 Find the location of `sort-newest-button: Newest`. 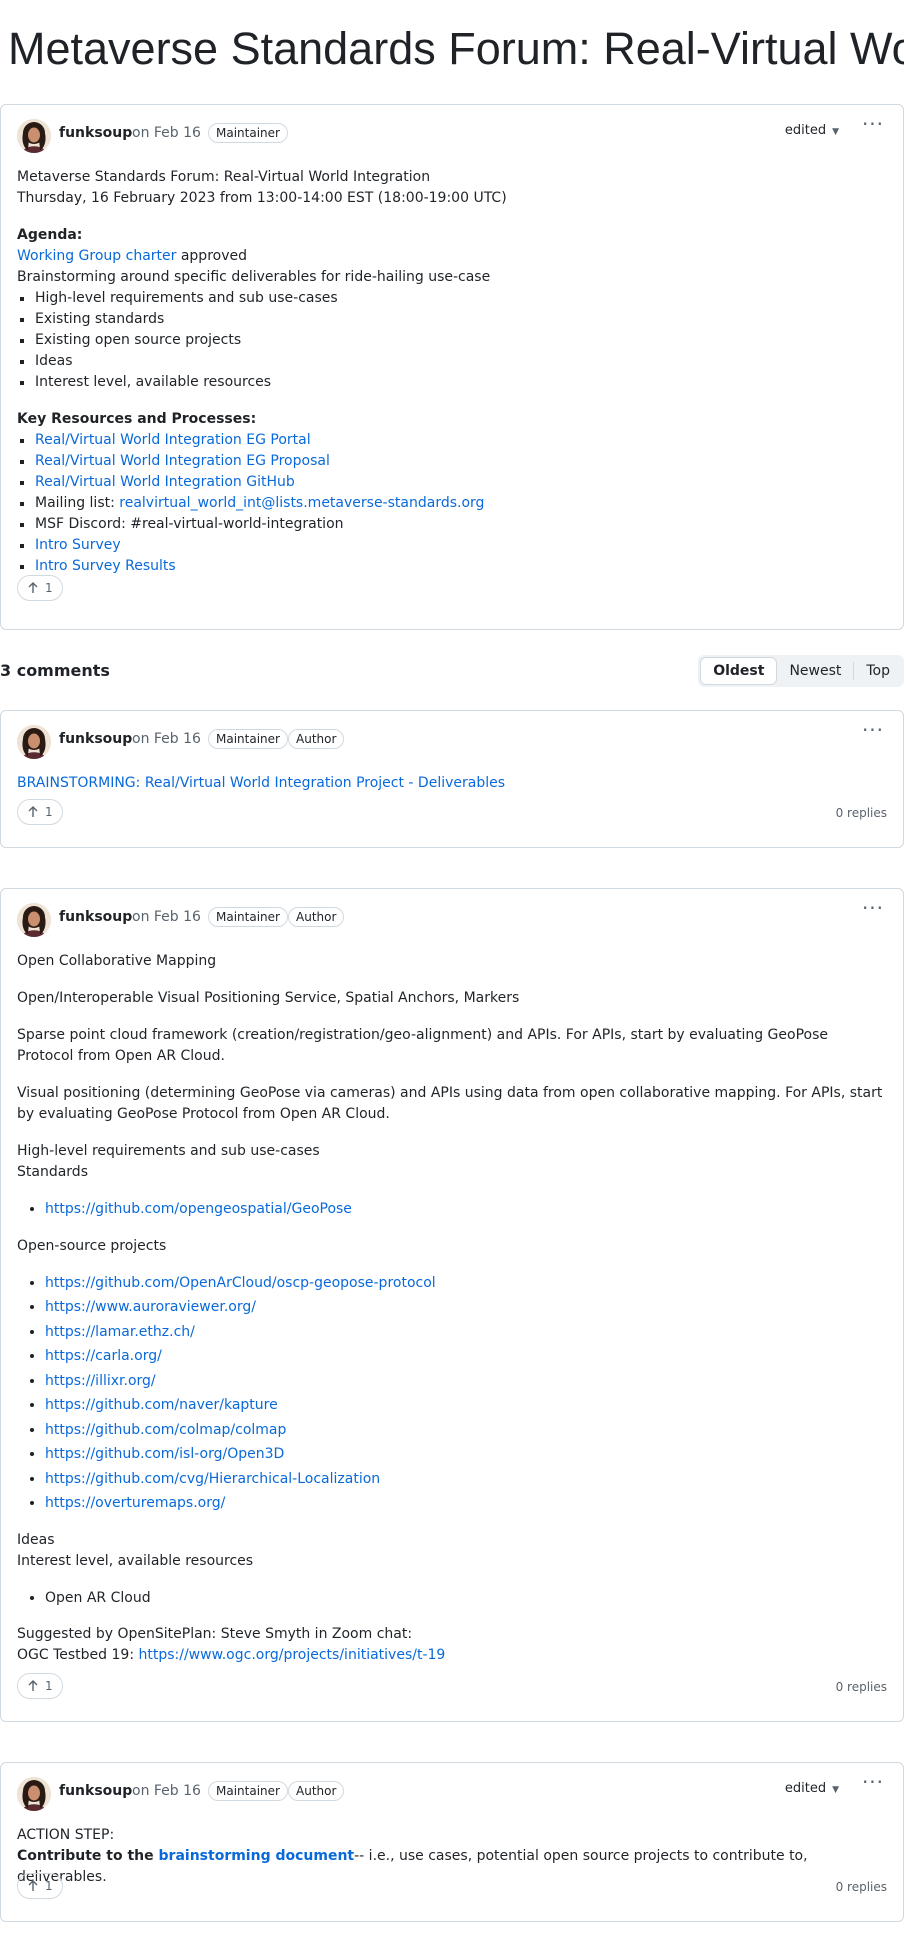

sort-newest-button: Newest is located at coordinates (815, 671).